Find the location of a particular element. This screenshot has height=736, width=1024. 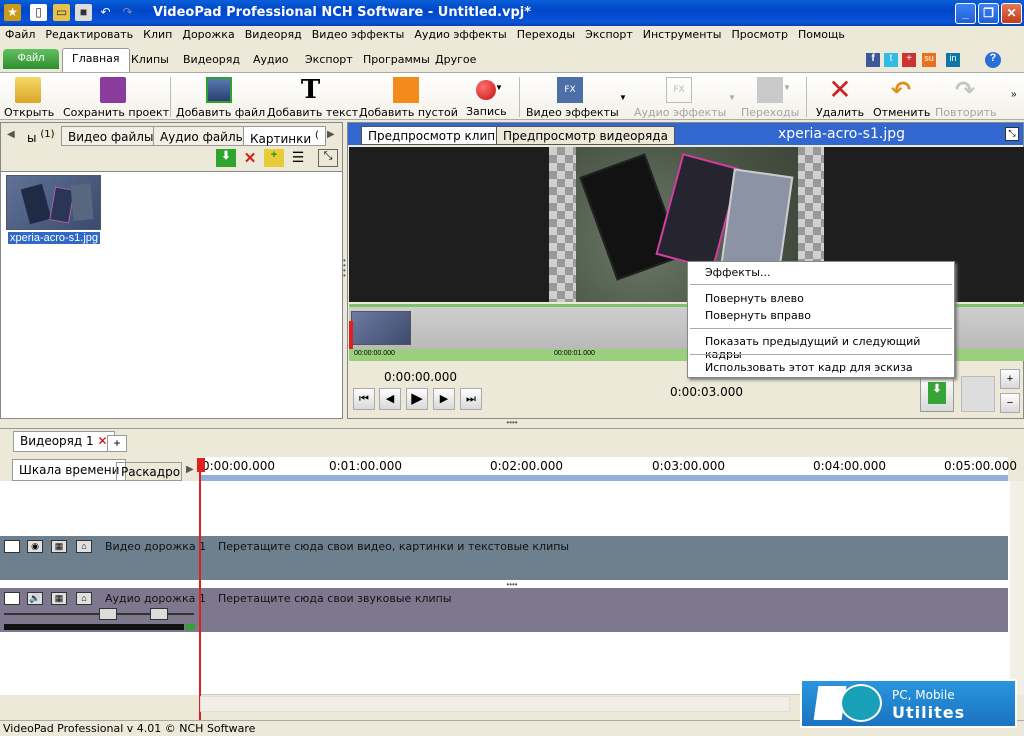

maximize-button: ❐ is located at coordinates (988, 13).